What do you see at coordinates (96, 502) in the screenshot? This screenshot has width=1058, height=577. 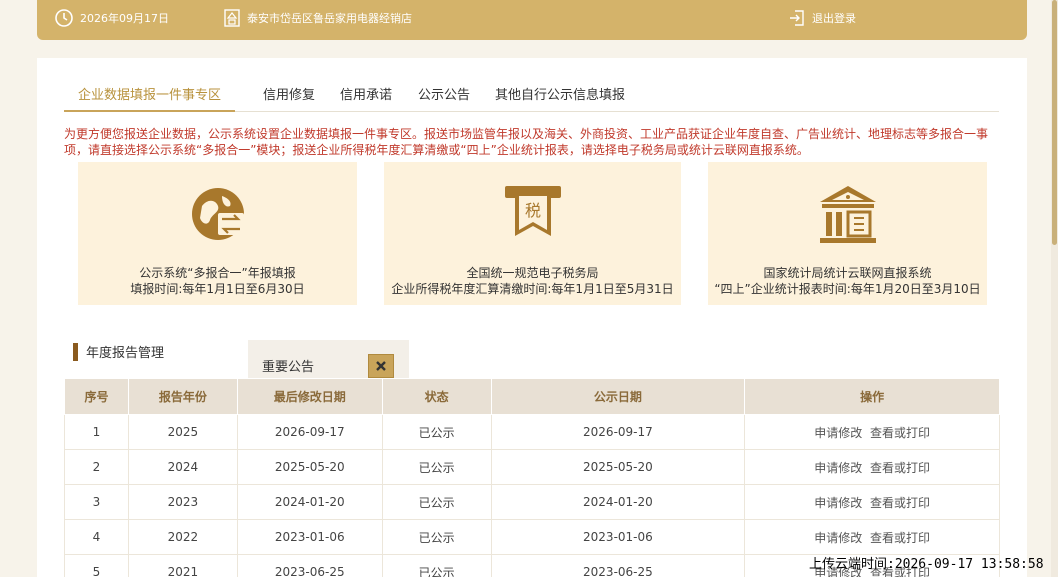 I see `cell-no: 3` at bounding box center [96, 502].